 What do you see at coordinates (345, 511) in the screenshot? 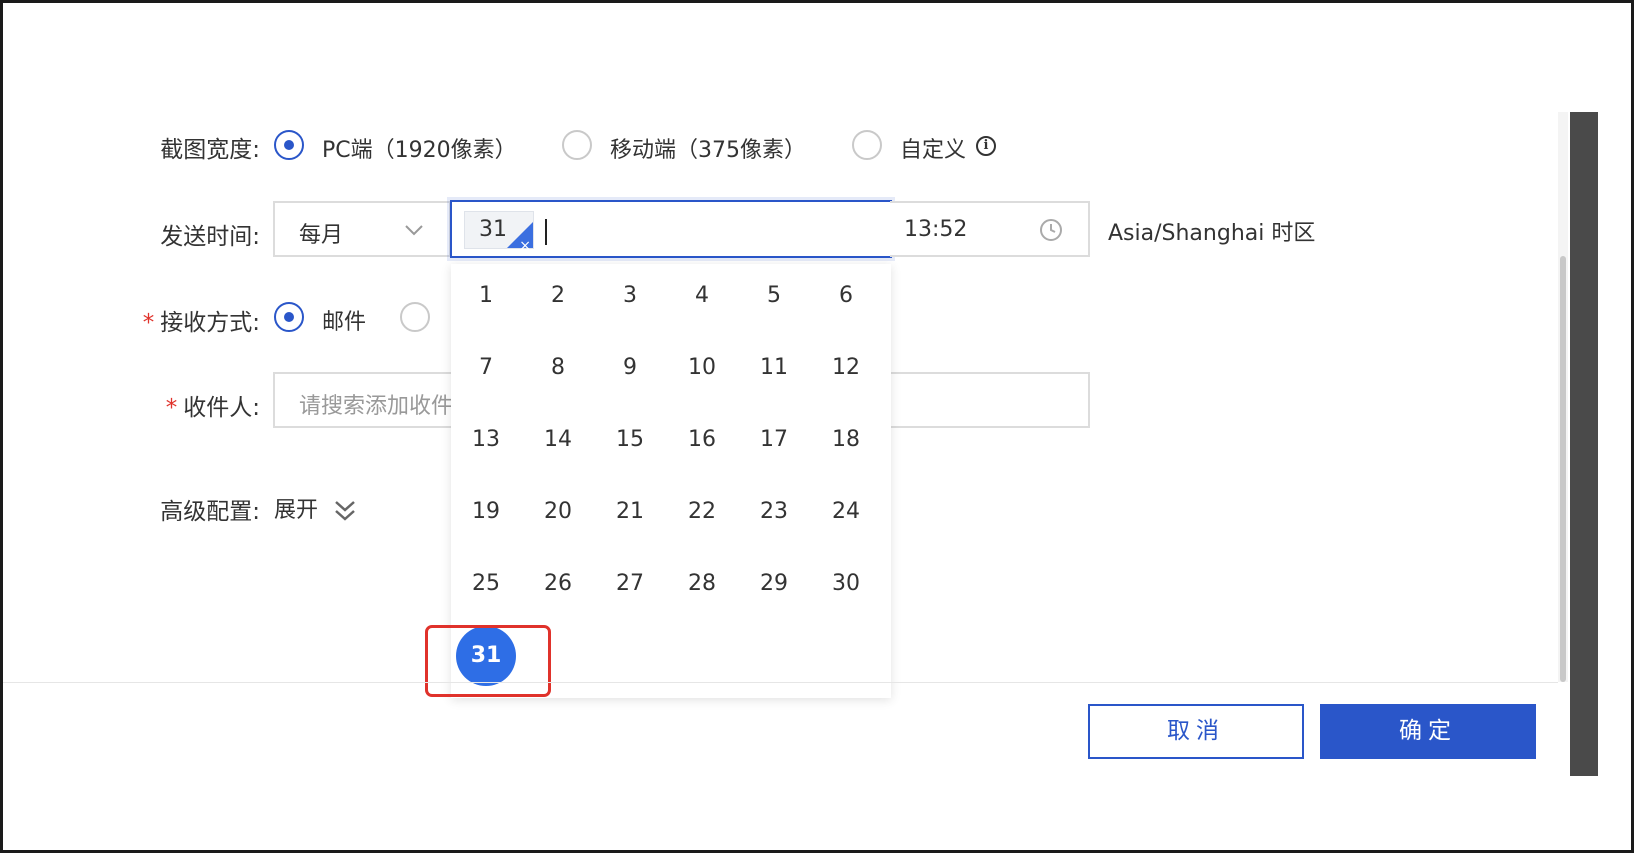
I see `double-chevron-down-icon` at bounding box center [345, 511].